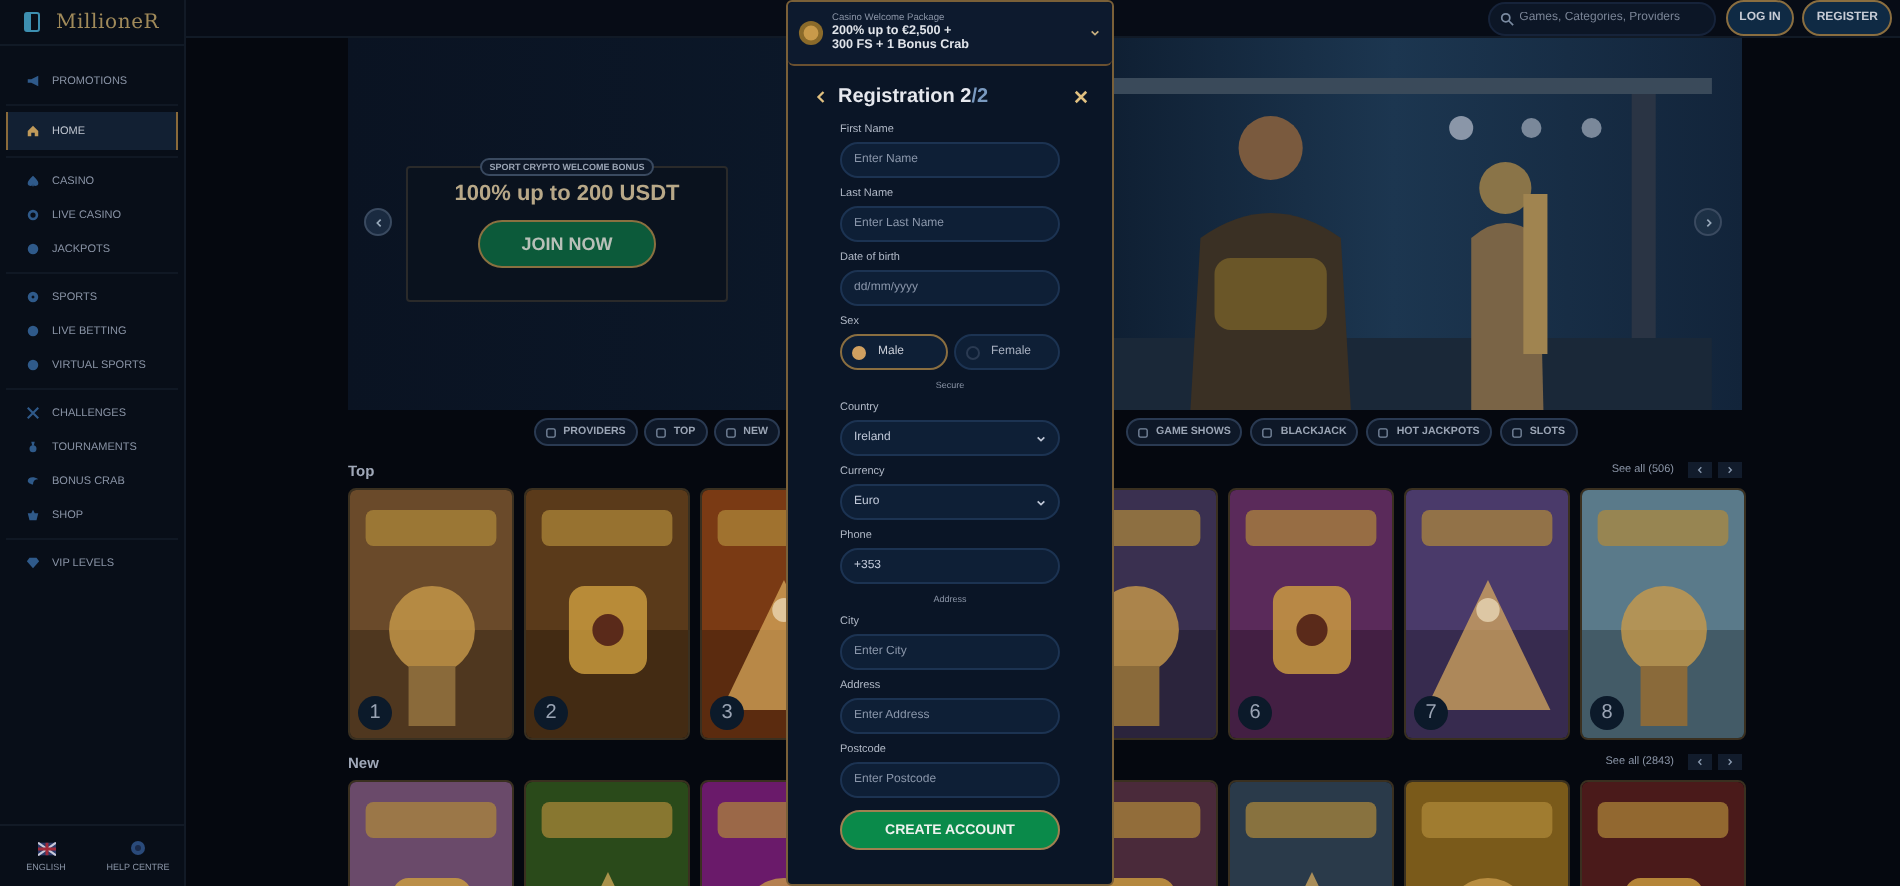  What do you see at coordinates (138, 848) in the screenshot?
I see `help-icon` at bounding box center [138, 848].